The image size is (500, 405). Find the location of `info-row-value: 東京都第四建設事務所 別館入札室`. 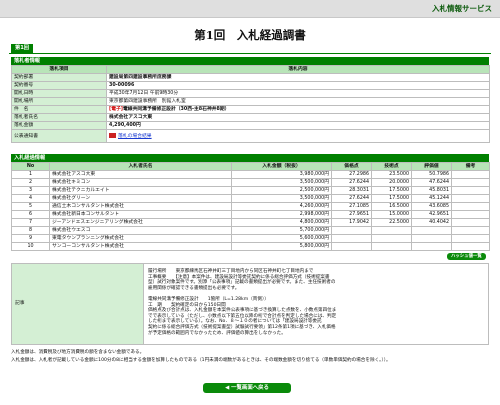

info-row-value: 東京都第四建設事務所 別館入札室 is located at coordinates (298, 101).